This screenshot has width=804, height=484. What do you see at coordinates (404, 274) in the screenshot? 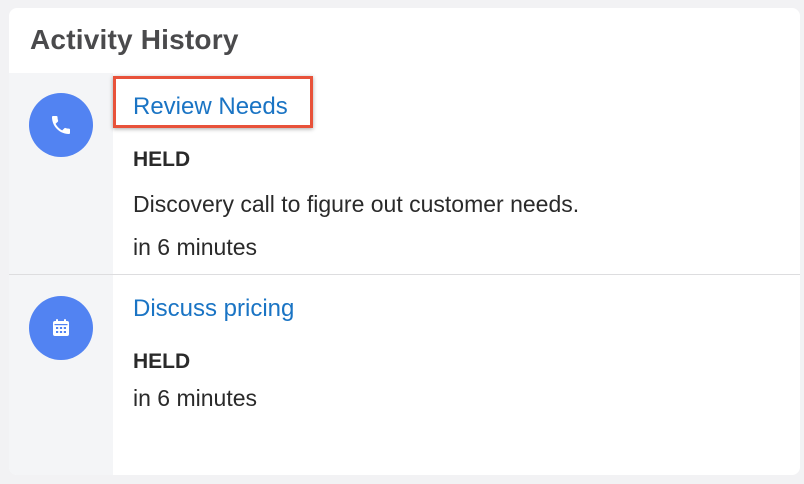
I see `divider` at bounding box center [404, 274].